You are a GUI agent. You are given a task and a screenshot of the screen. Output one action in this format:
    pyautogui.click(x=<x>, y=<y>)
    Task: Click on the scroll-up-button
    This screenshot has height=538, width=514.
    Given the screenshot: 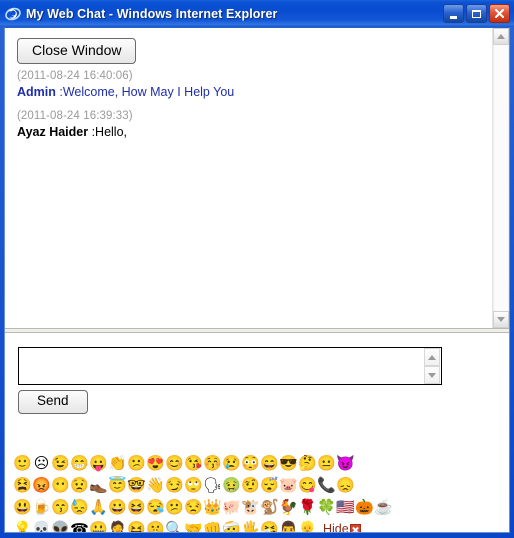 What is the action you would take?
    pyautogui.click(x=501, y=36)
    